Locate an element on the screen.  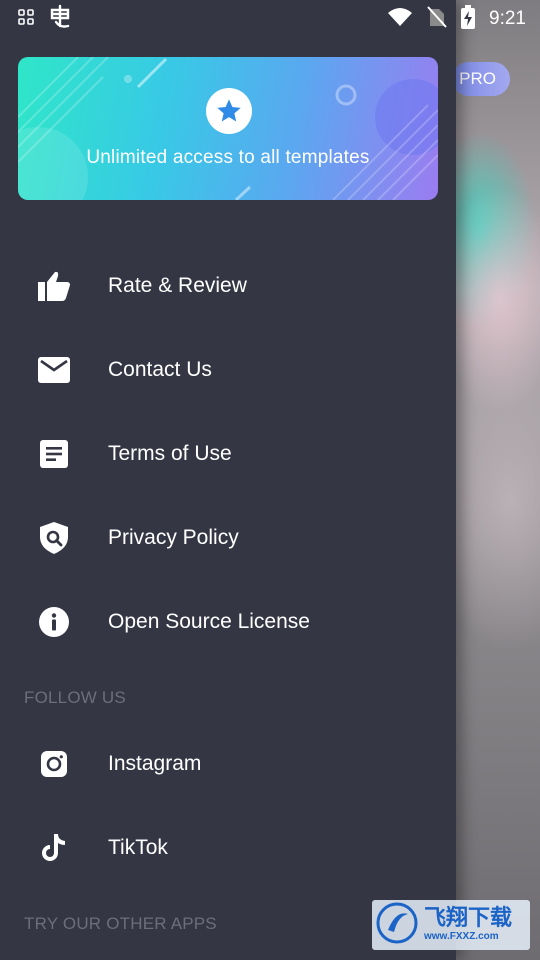
info-icon is located at coordinates (54, 622).